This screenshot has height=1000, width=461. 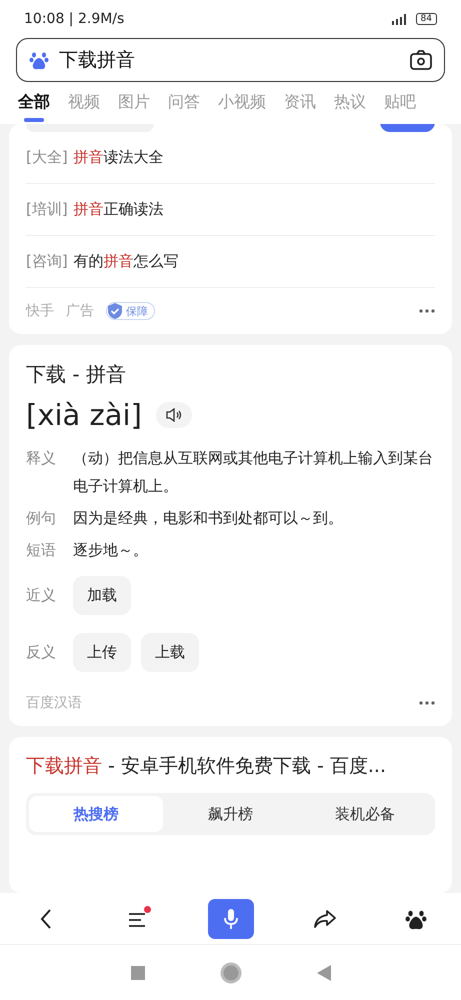 What do you see at coordinates (41, 595) in the screenshot?
I see `field-label: 近义` at bounding box center [41, 595].